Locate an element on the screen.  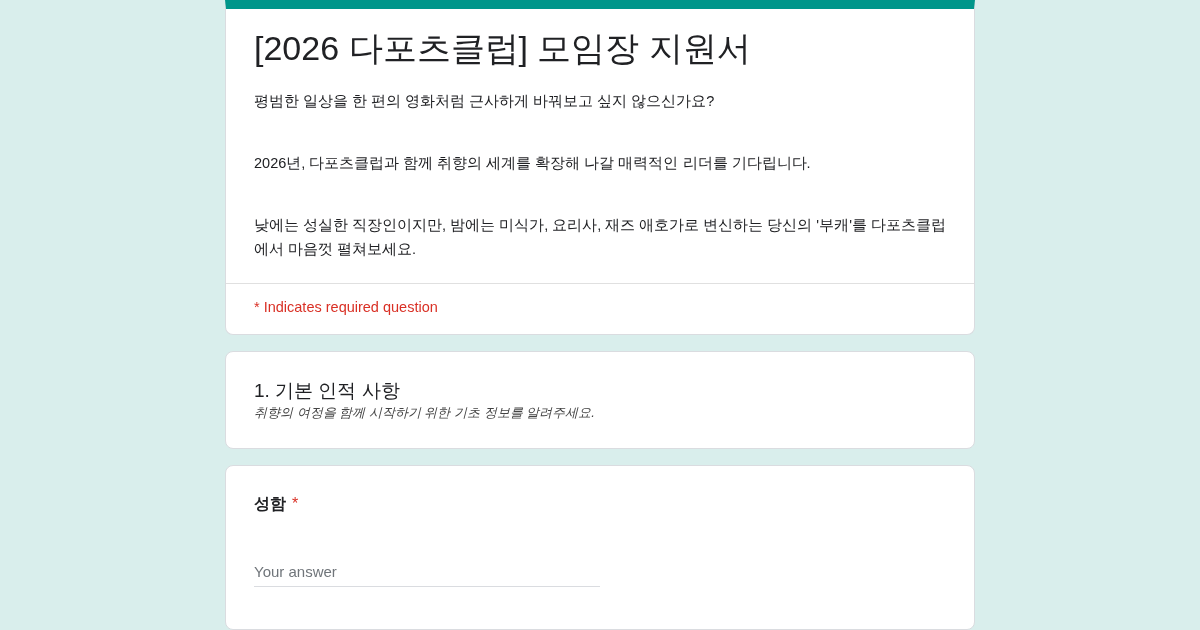
form-description: 2026년, 다포츠클럽과 함께 취향의 세계를 확장해 나갈 매력적인 리더를 기다립니다. is located at coordinates (533, 163).